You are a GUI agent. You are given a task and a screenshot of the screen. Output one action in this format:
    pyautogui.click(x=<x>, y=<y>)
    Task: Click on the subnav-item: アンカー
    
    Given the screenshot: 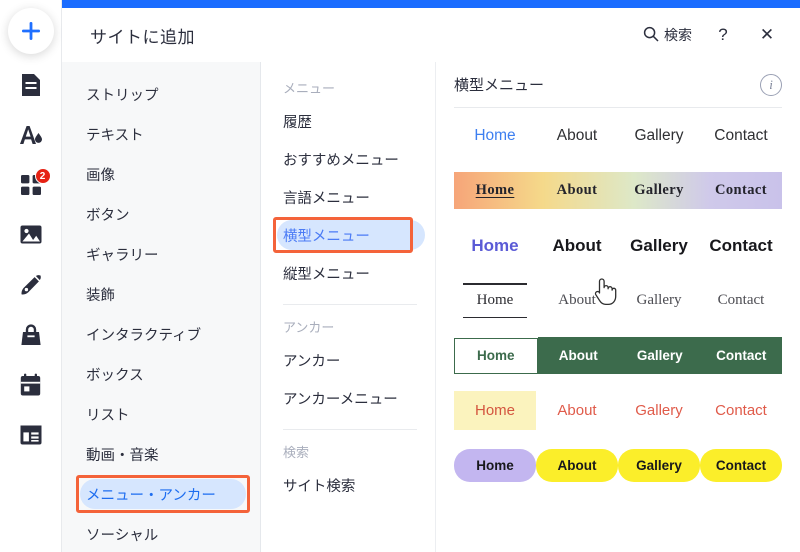 What is the action you would take?
    pyautogui.click(x=348, y=360)
    